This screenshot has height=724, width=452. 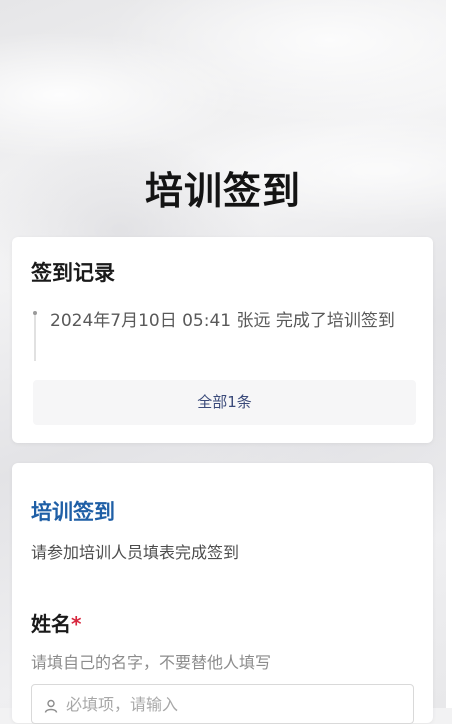 What do you see at coordinates (449, 354) in the screenshot?
I see `scrollbar` at bounding box center [449, 354].